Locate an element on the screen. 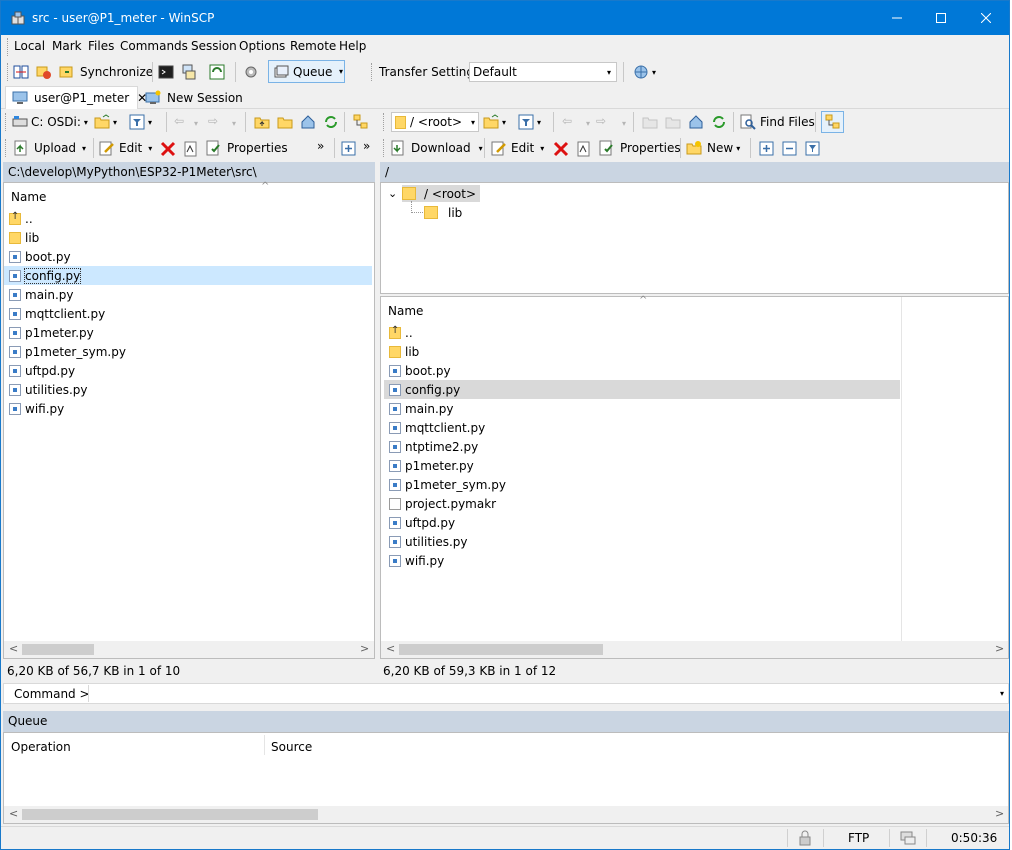  tree-root-node: / <root> is located at coordinates (441, 193).